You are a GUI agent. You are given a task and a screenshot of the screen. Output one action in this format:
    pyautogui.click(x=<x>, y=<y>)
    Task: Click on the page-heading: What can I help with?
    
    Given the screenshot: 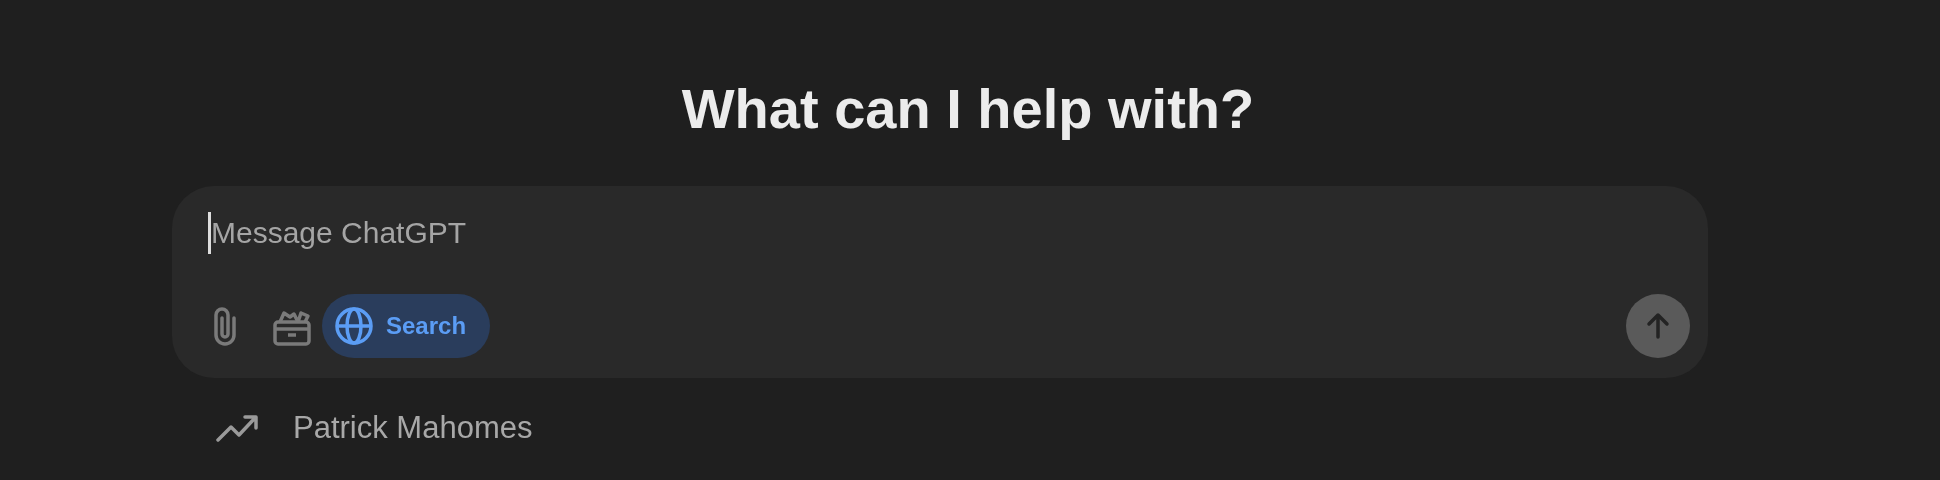 What is the action you would take?
    pyautogui.click(x=968, y=109)
    